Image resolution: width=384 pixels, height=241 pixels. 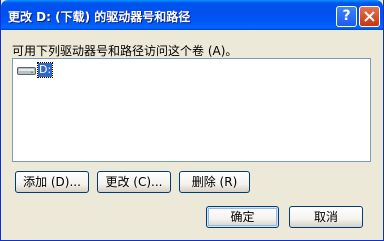 What do you see at coordinates (326, 217) in the screenshot?
I see `cancel-button: 取消` at bounding box center [326, 217].